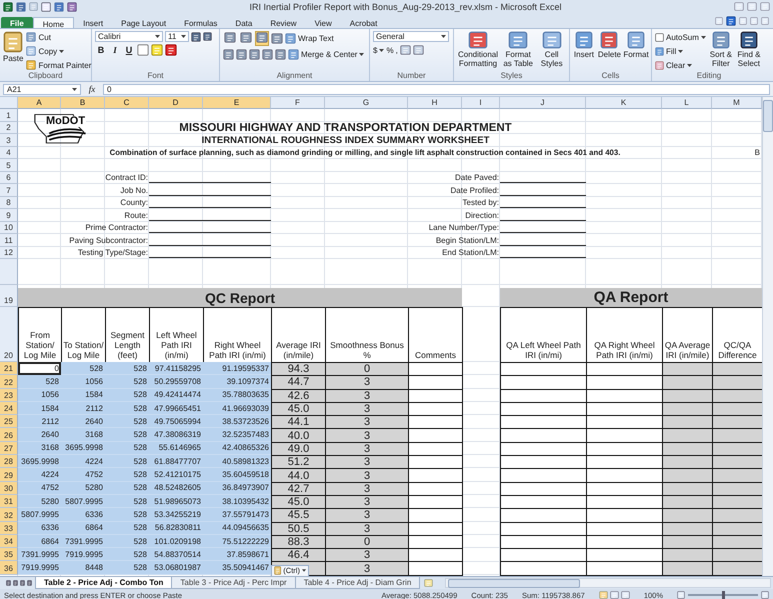 The width and height of the screenshot is (773, 599). What do you see at coordinates (129, 36) in the screenshot?
I see `font-name-dropdown: Calibri` at bounding box center [129, 36].